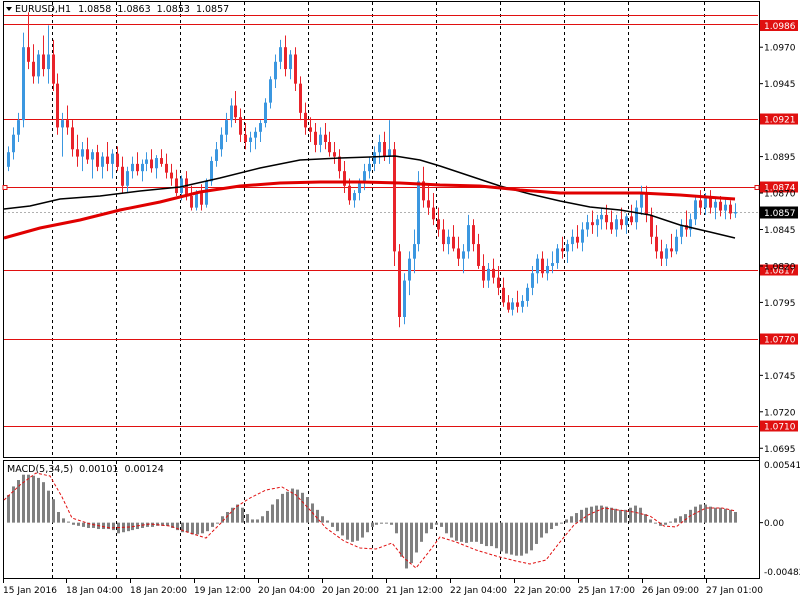 The width and height of the screenshot is (800, 604). I want to click on time-label: 20 Jan 20:00, so click(350, 591).